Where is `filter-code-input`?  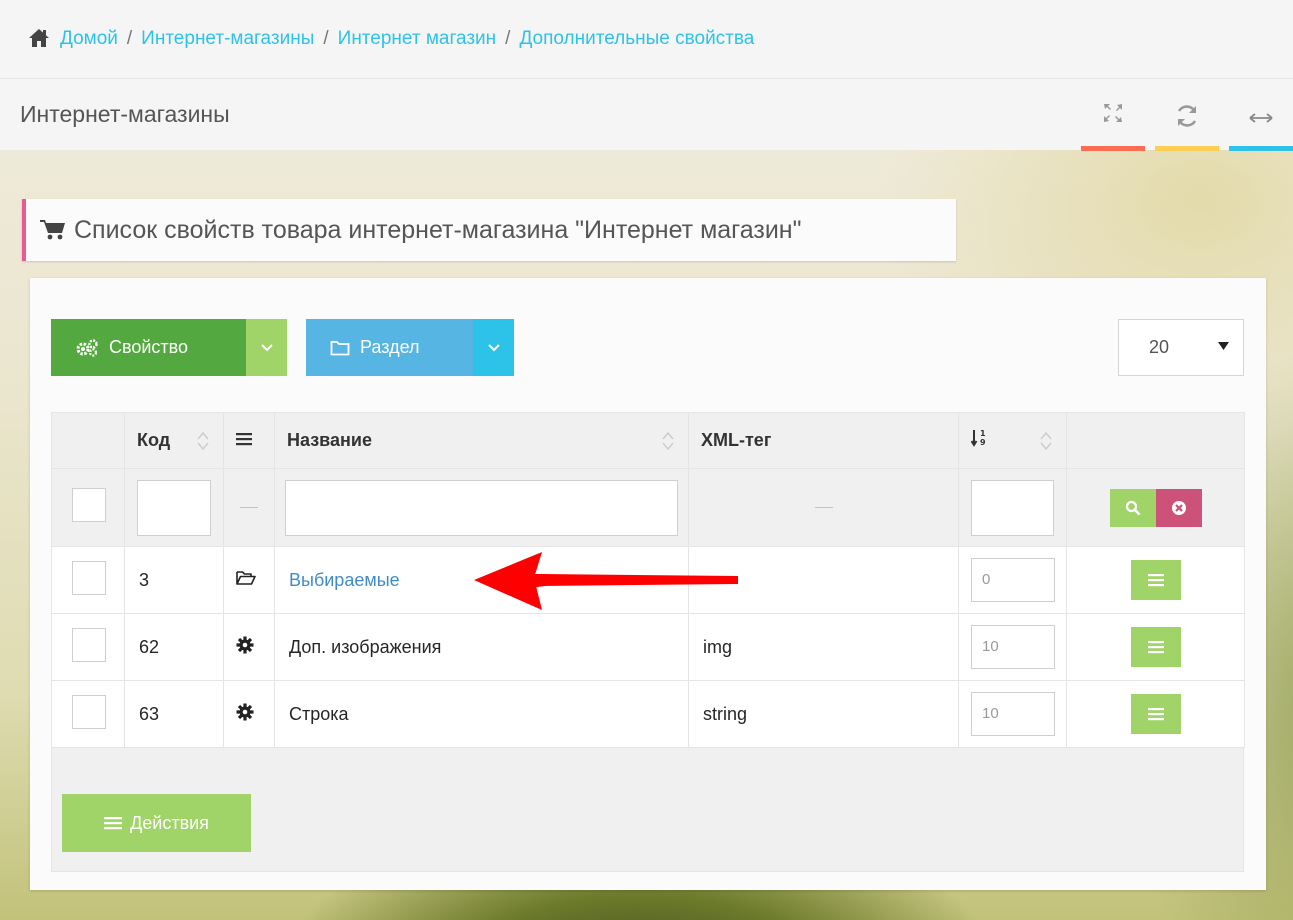
filter-code-input is located at coordinates (174, 507).